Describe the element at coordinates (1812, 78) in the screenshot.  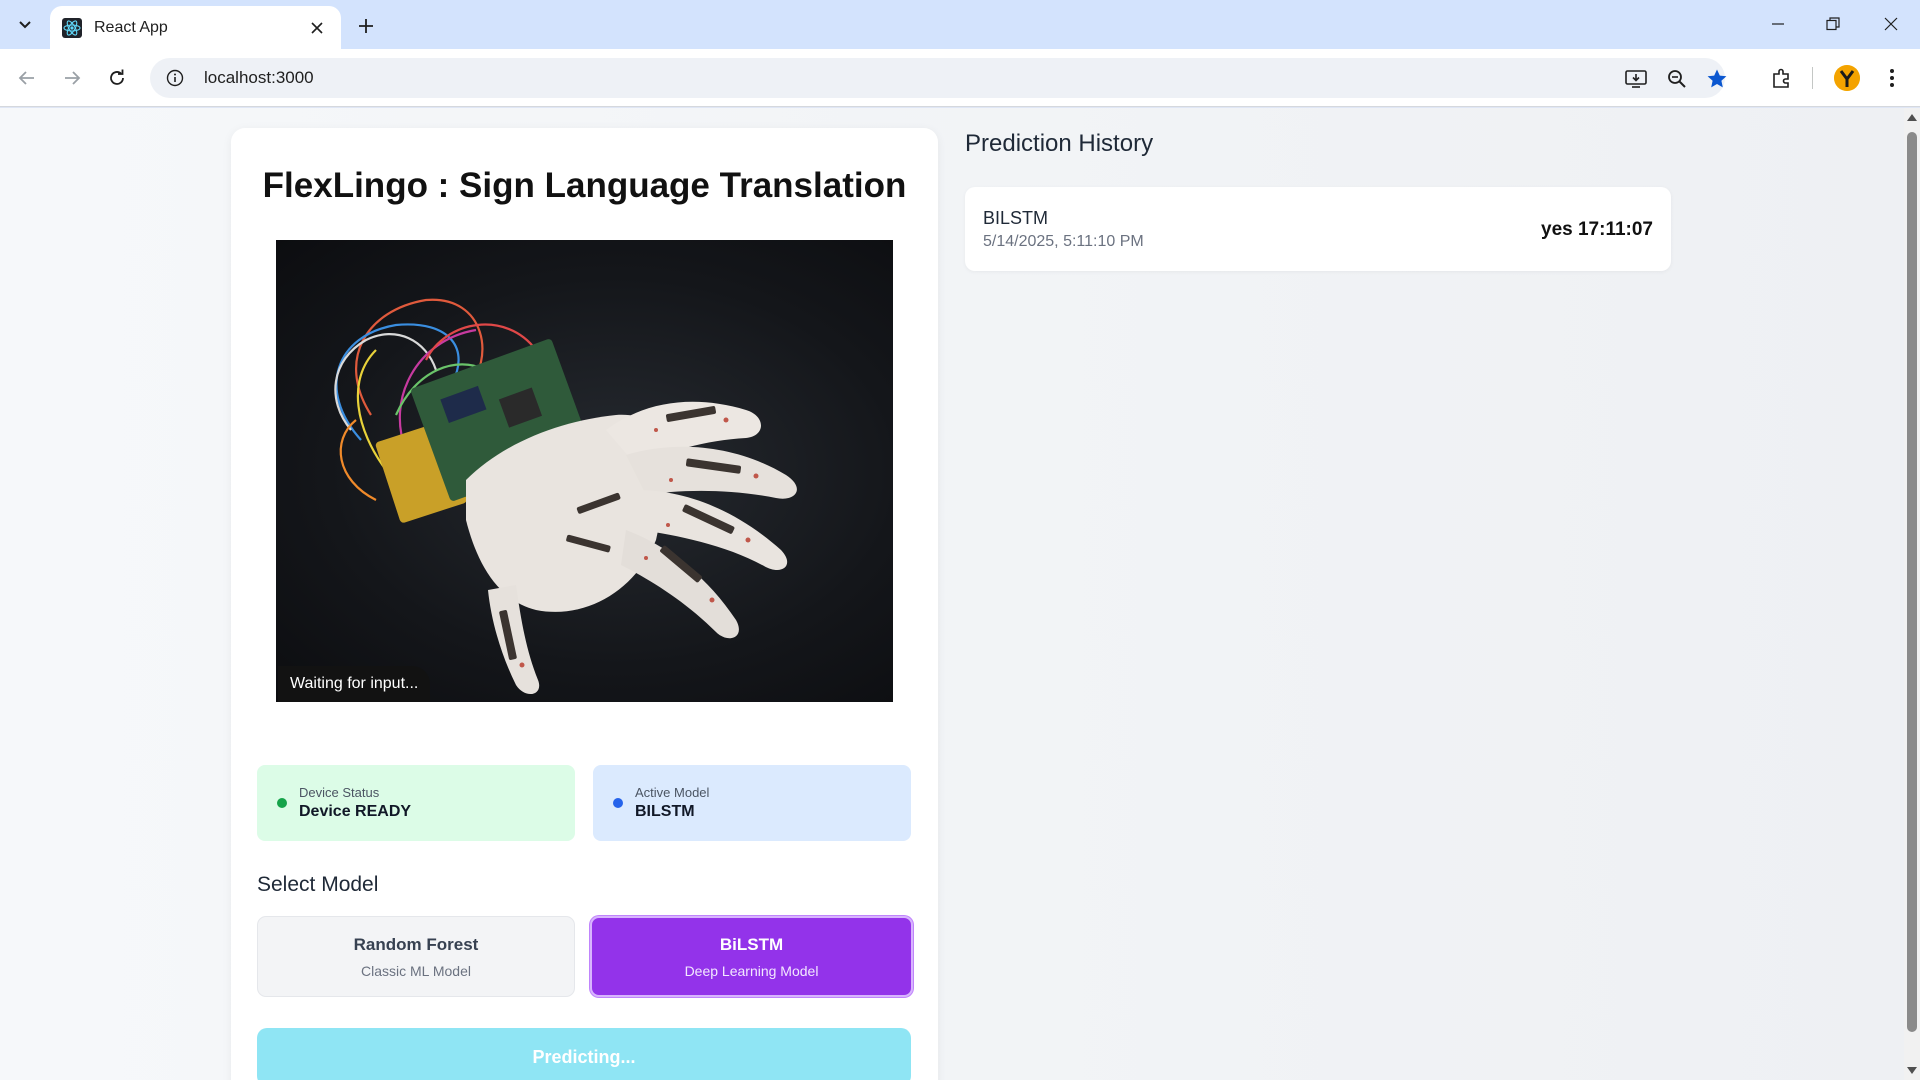
I see `toolbar-separator` at that location.